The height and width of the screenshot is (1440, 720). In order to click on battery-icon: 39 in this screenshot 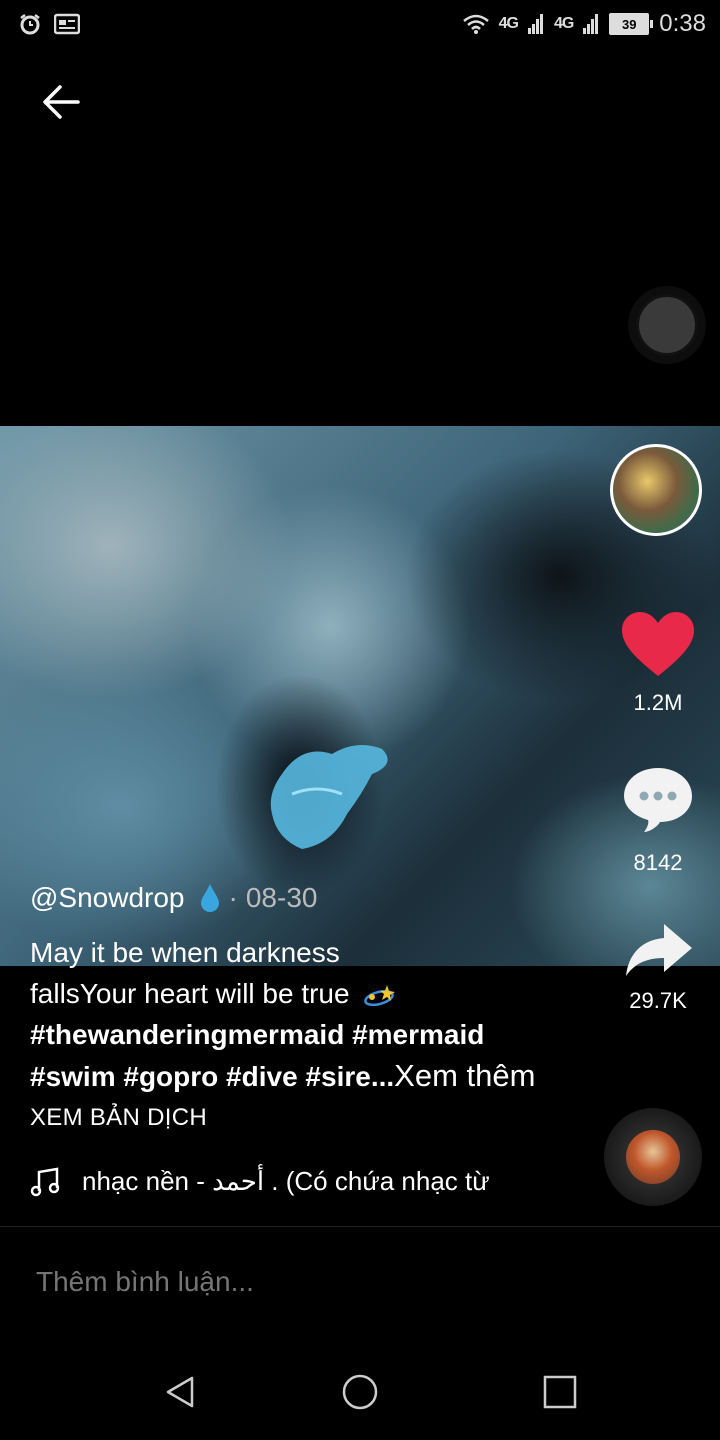, I will do `click(631, 24)`.